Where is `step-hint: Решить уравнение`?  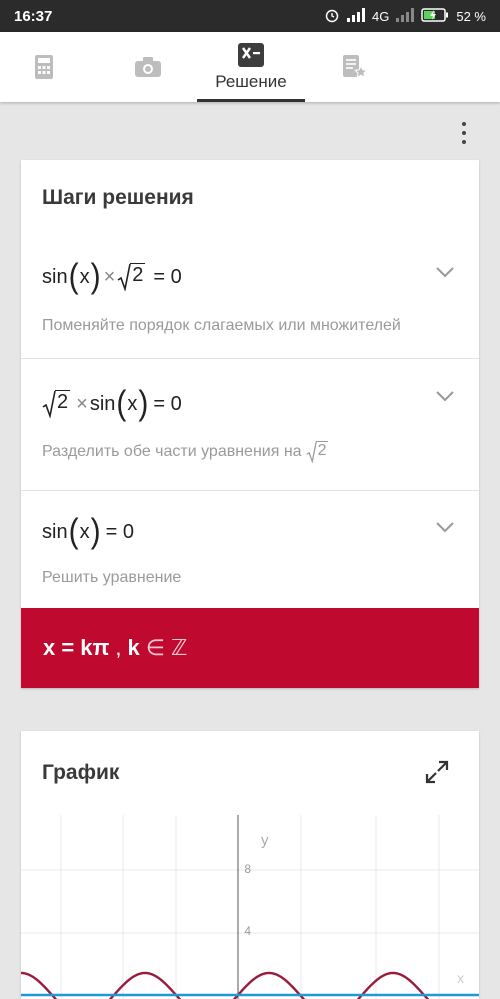
step-hint: Решить уравнение is located at coordinates (112, 577).